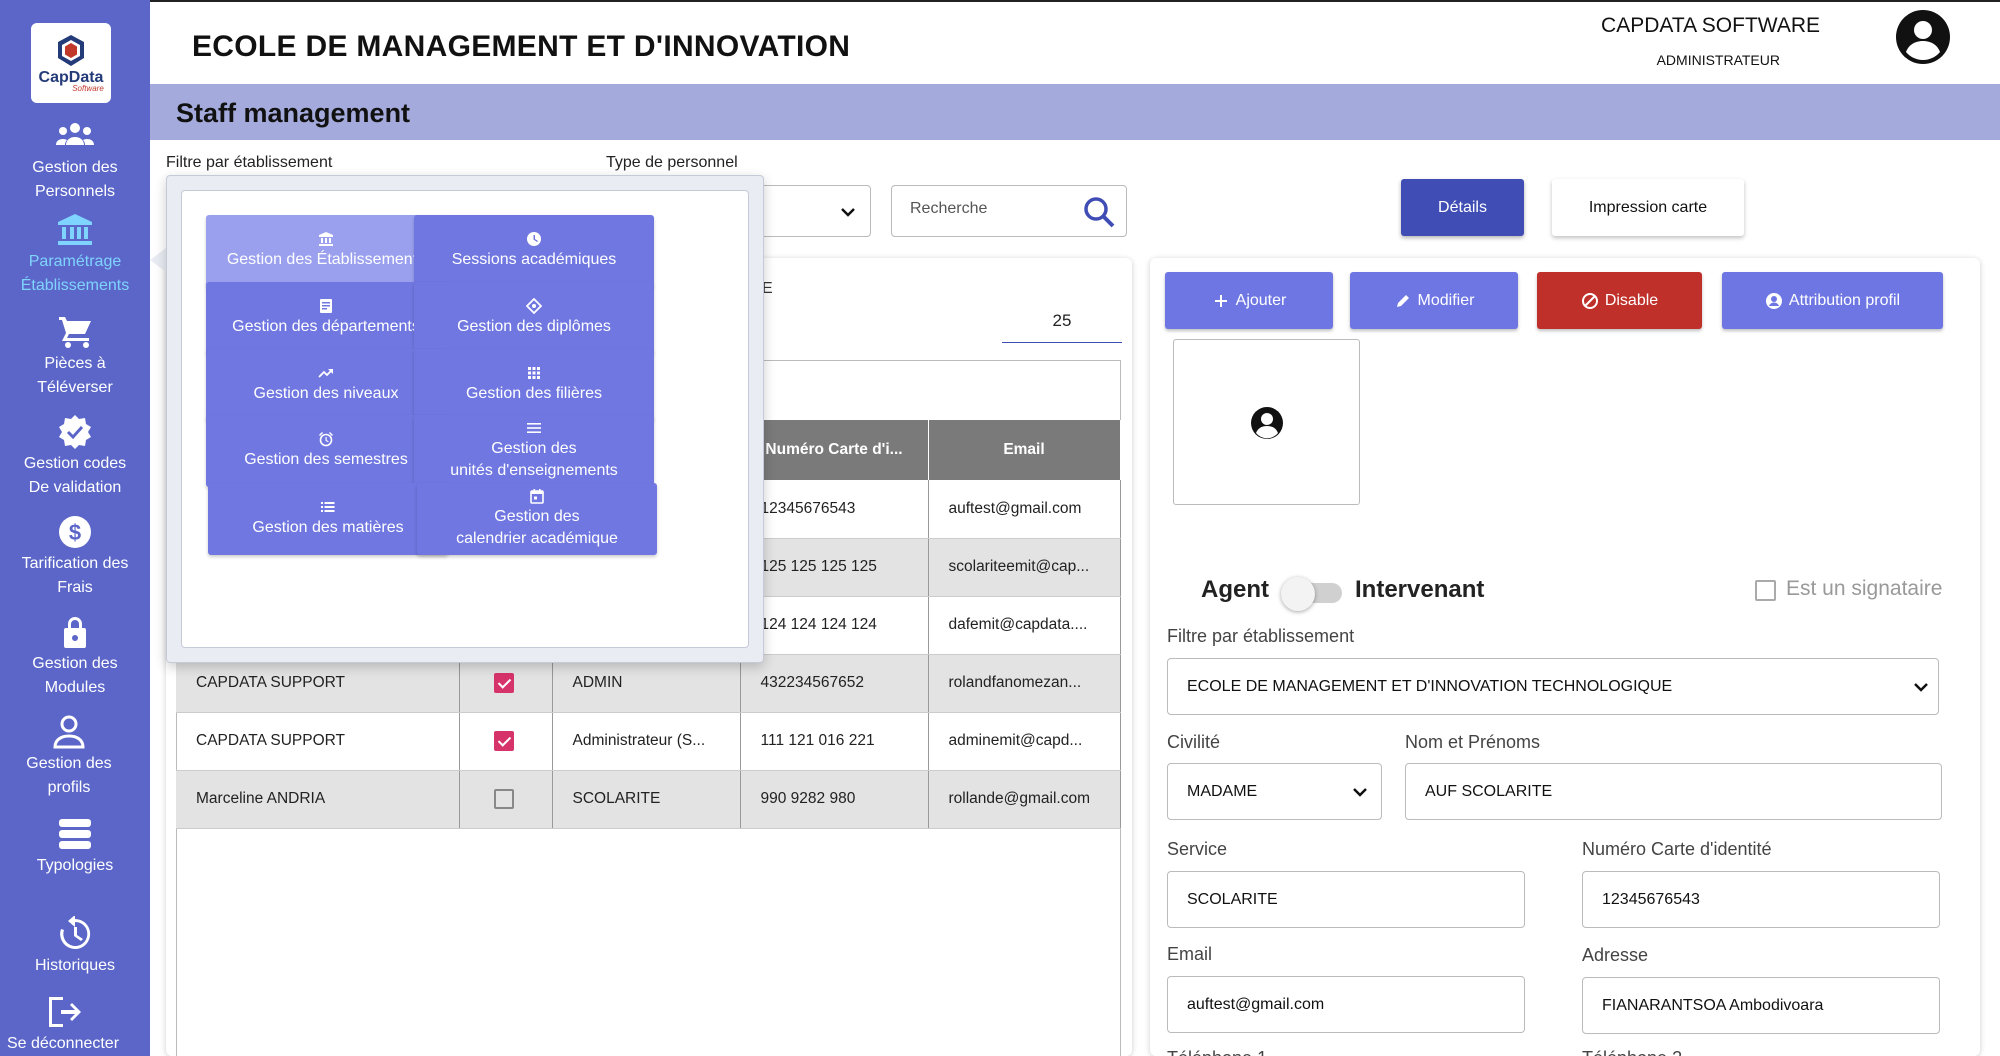 This screenshot has width=2000, height=1056. What do you see at coordinates (72, 757) in the screenshot?
I see `nav-item-profils: Gestion des profils` at bounding box center [72, 757].